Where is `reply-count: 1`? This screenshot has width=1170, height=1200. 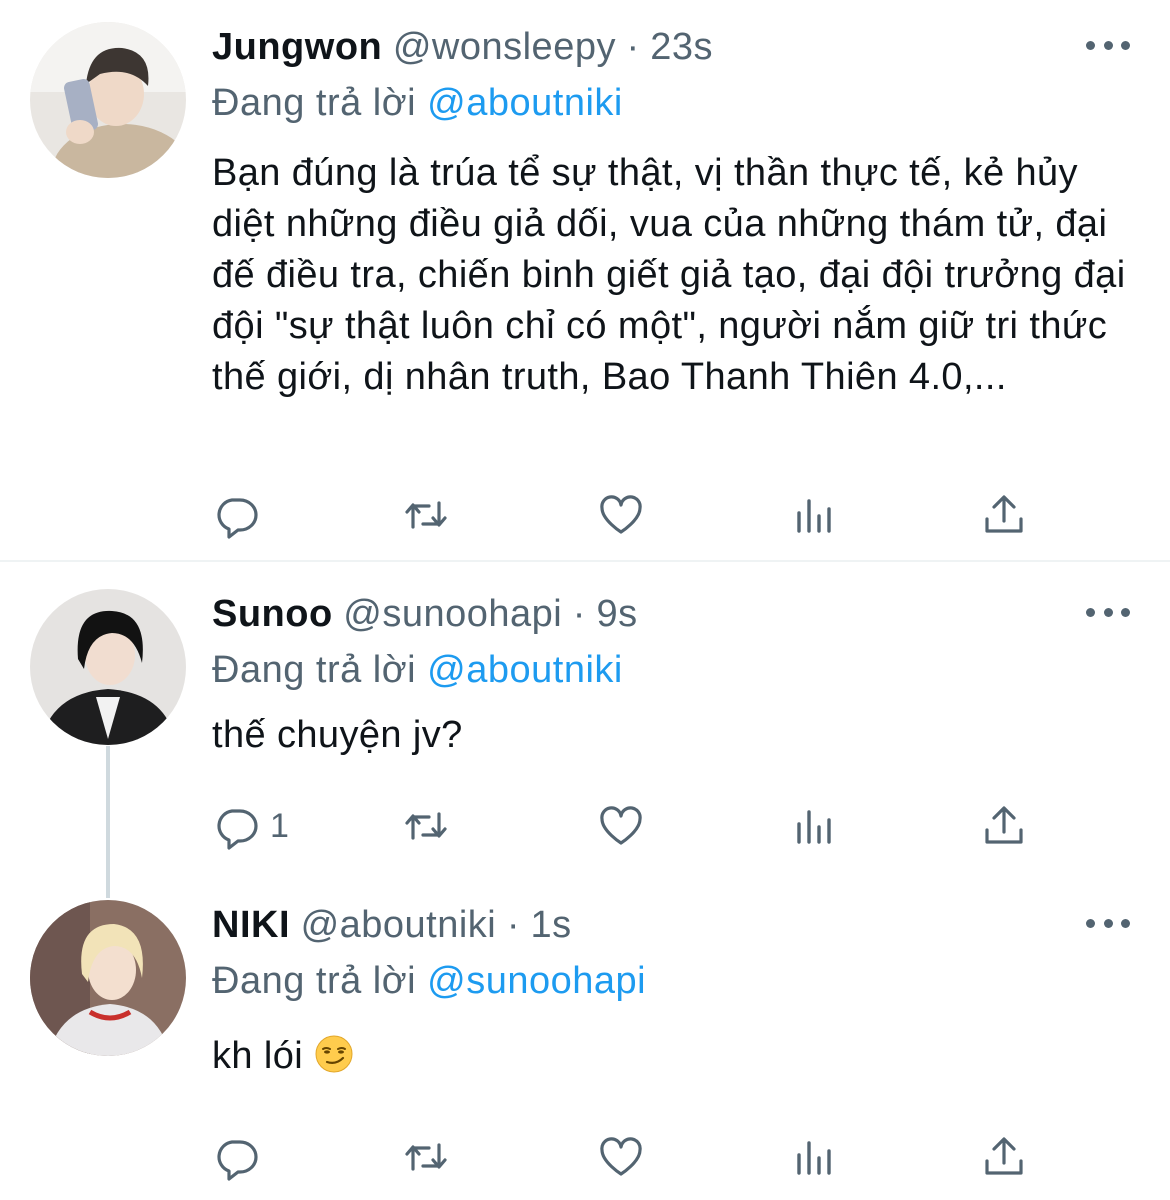 reply-count: 1 is located at coordinates (279, 825).